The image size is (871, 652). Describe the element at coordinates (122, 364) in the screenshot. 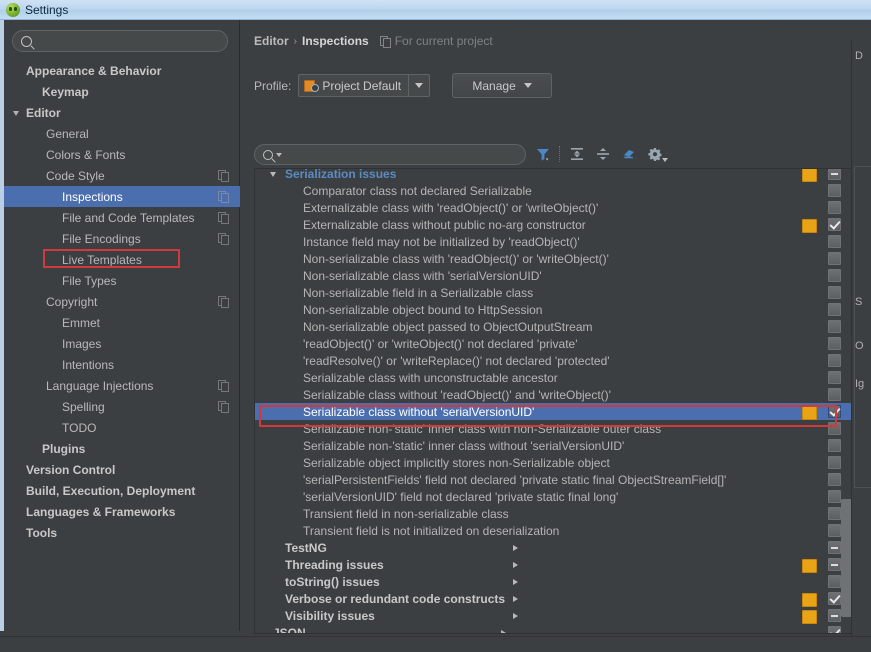

I see `sidebar-item-intentions: Intentions` at that location.